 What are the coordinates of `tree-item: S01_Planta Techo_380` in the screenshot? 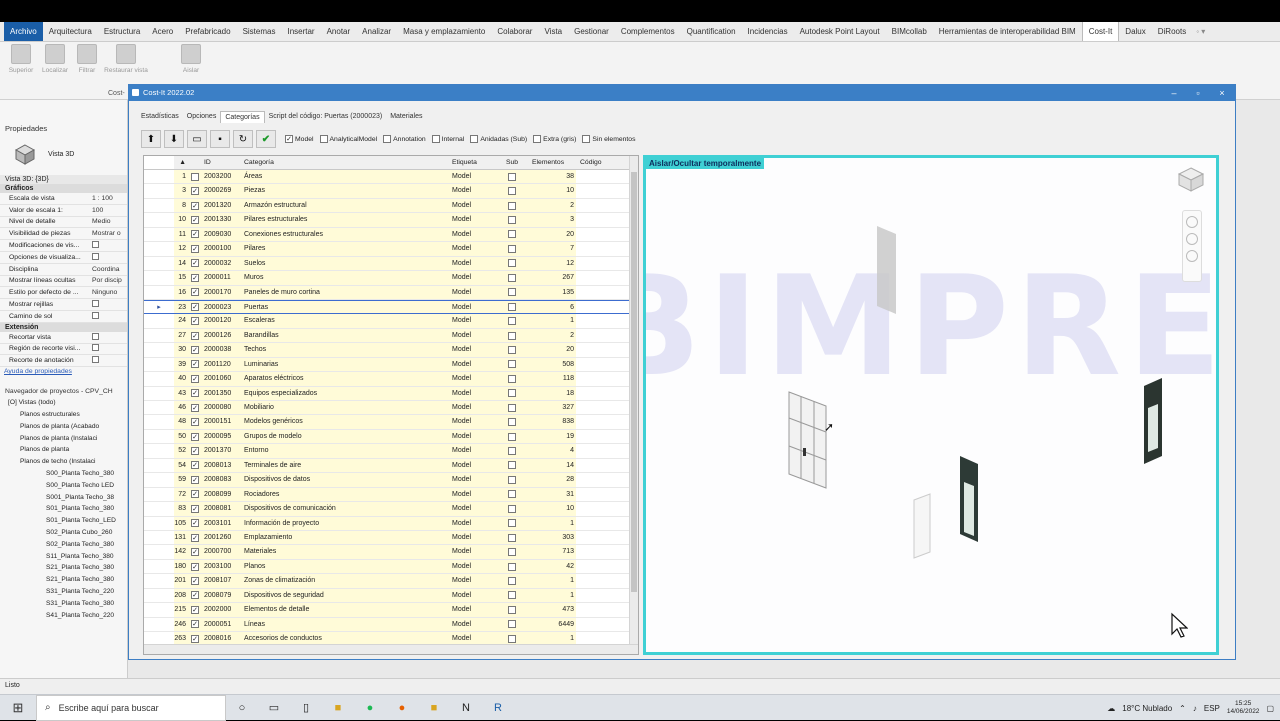 It's located at (66, 509).